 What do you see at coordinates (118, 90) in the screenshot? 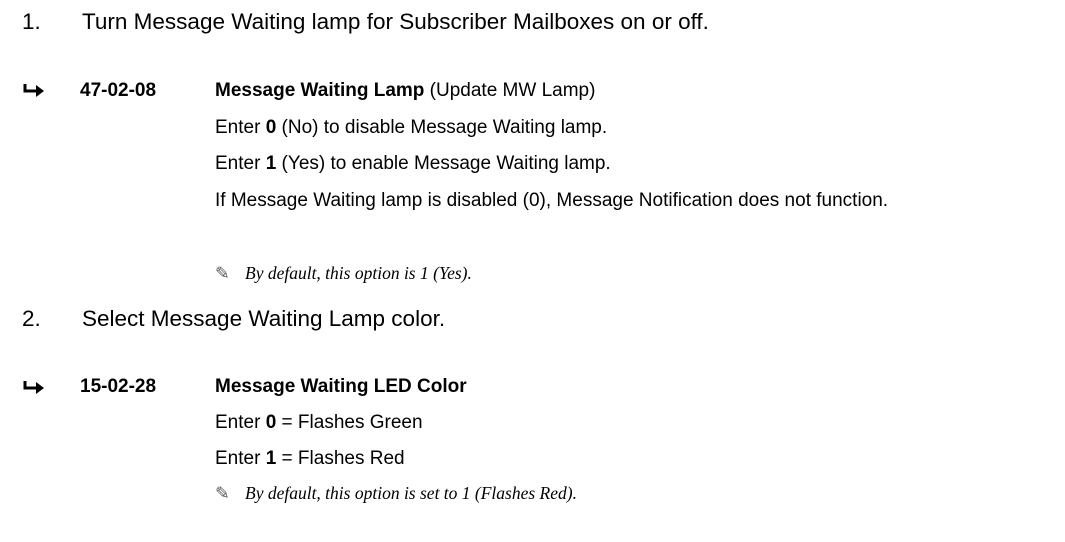
I see `program-code: 47-02-08` at bounding box center [118, 90].